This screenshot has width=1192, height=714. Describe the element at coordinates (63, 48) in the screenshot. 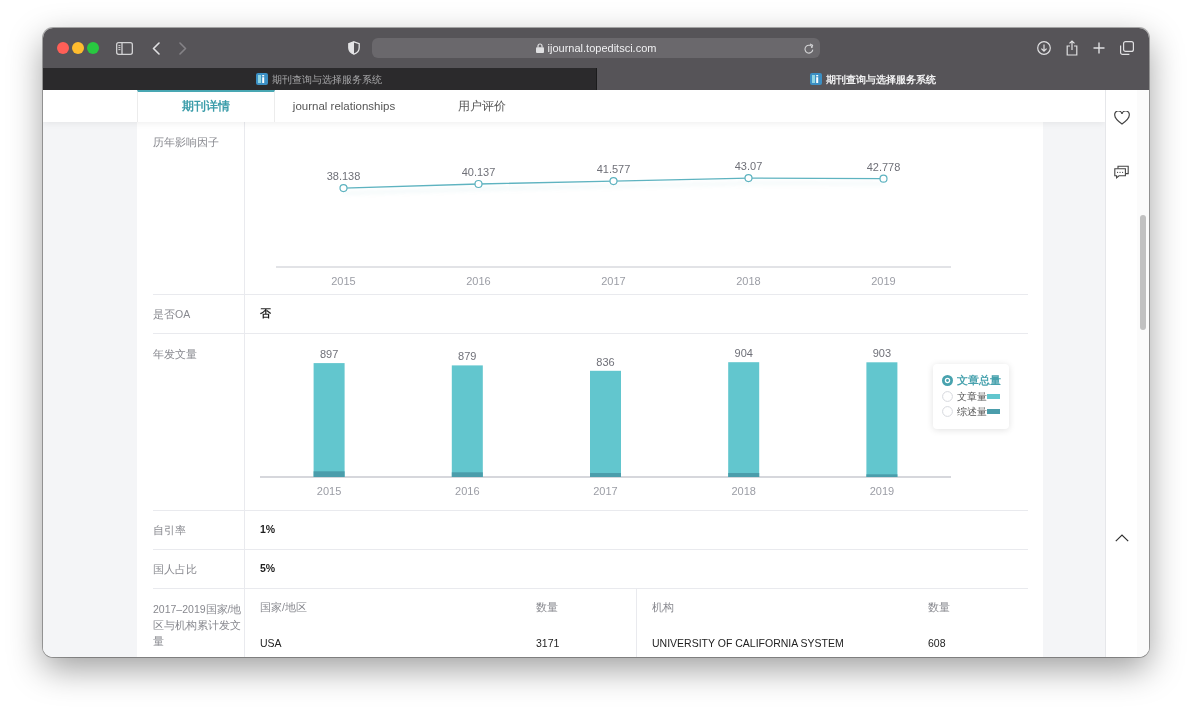

I see `window-close-icon` at that location.